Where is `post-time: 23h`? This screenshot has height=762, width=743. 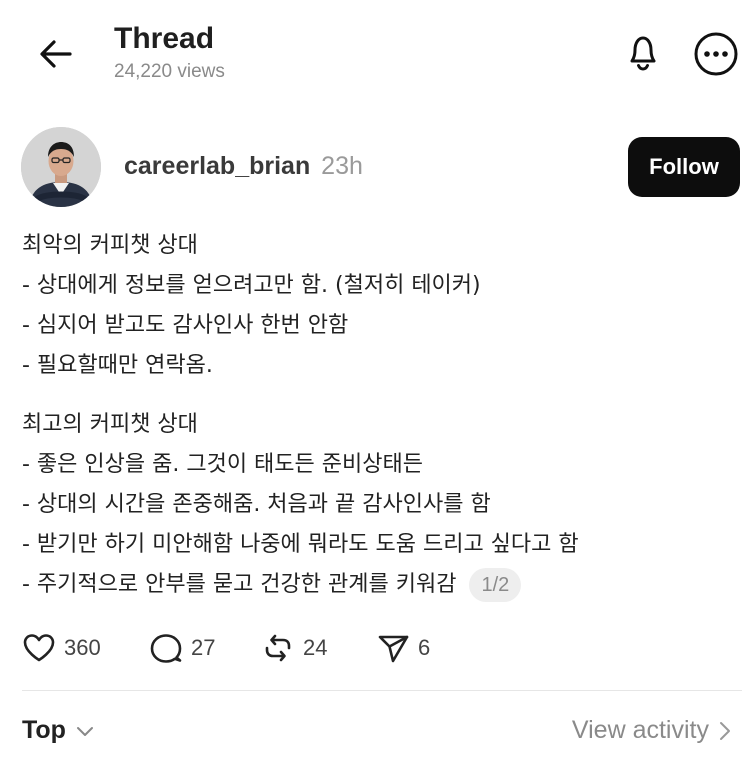 post-time: 23h is located at coordinates (342, 166).